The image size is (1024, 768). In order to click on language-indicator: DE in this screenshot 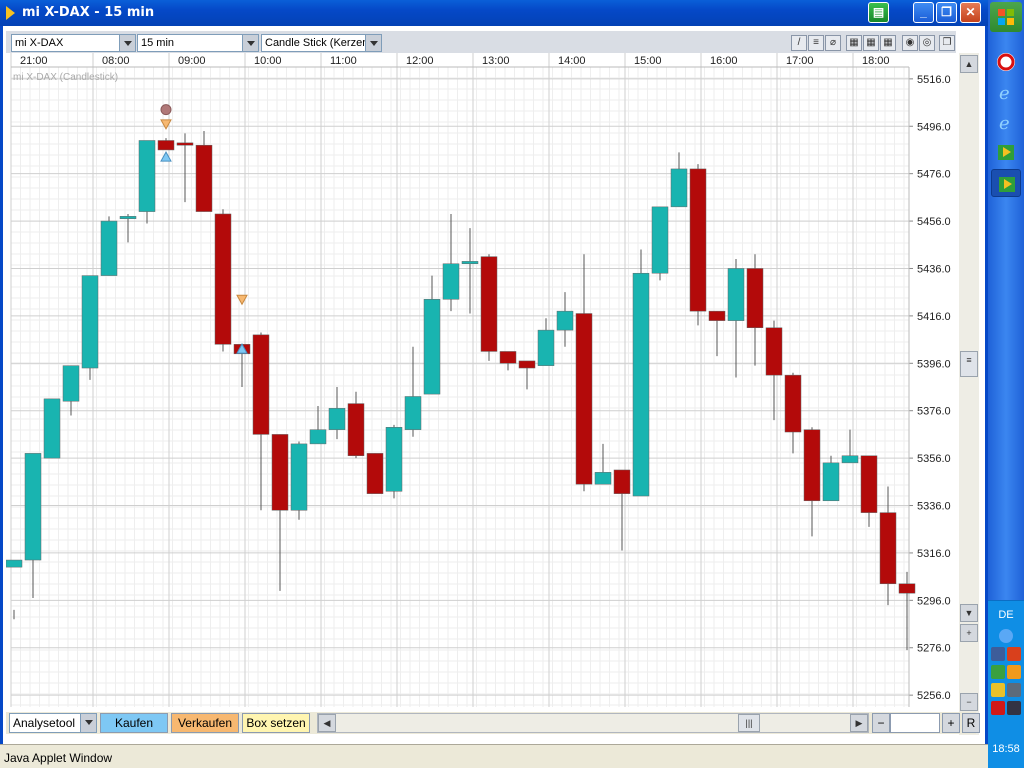, I will do `click(1006, 615)`.